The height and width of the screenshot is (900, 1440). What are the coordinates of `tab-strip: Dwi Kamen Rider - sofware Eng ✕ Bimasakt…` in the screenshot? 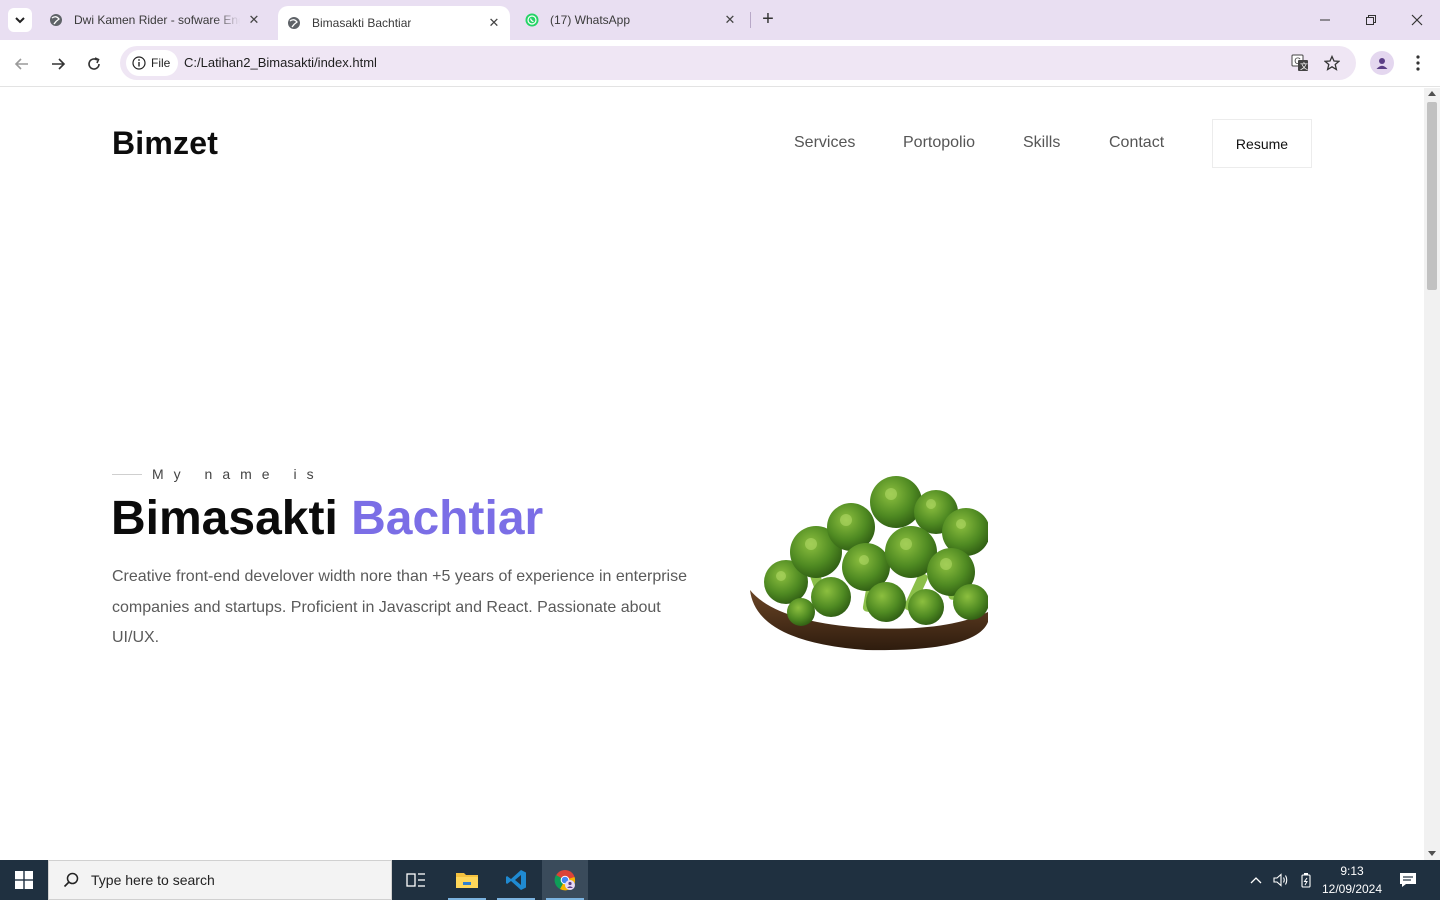 It's located at (720, 20).